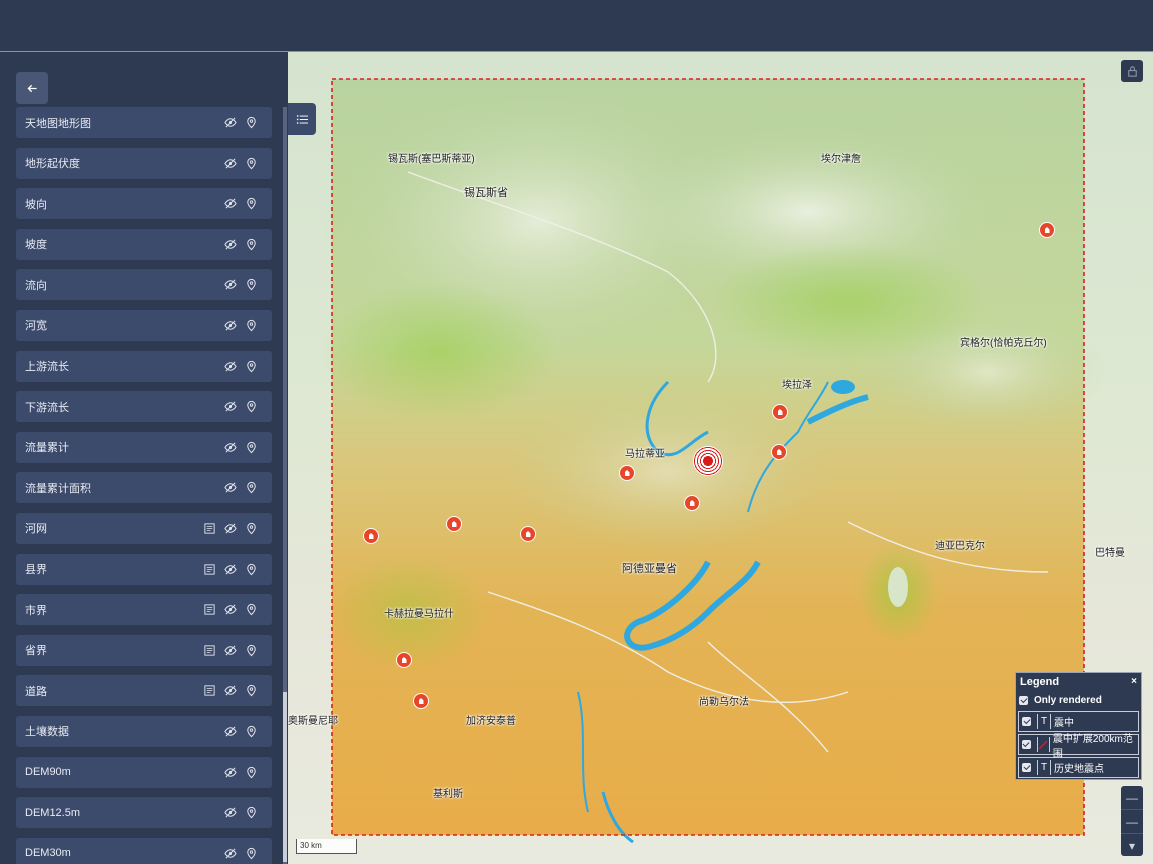 The image size is (1153, 864). Describe the element at coordinates (1110, 553) in the screenshot. I see `place-label: 巴特曼` at that location.